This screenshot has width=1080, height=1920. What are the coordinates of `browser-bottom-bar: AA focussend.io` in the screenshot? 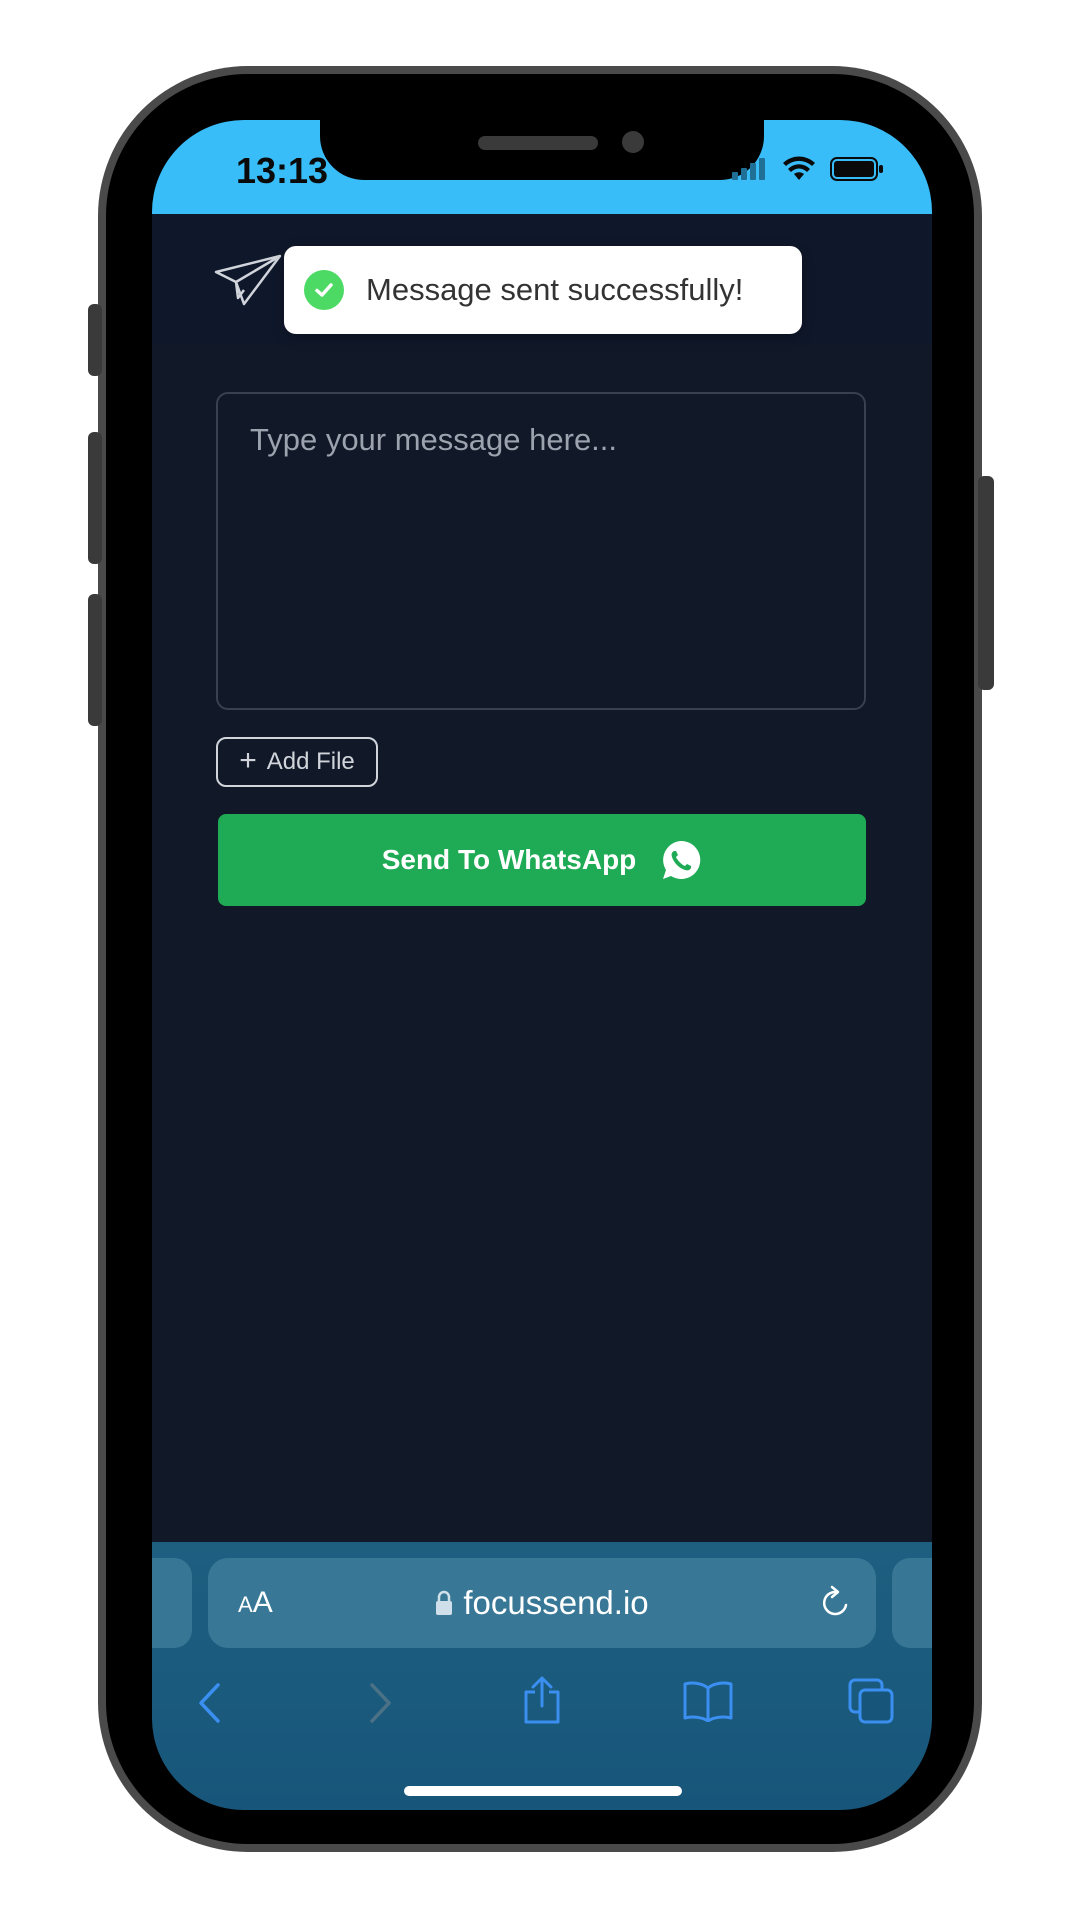 It's located at (542, 1676).